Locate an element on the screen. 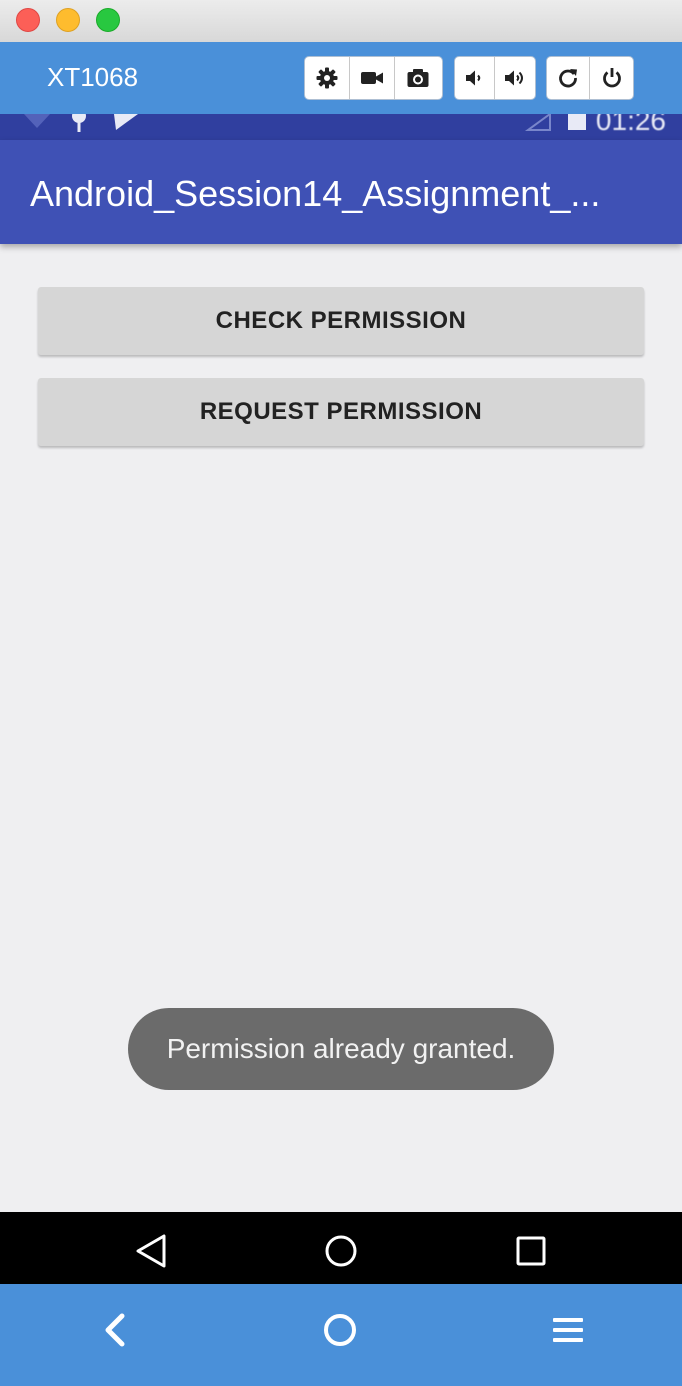 The image size is (682, 1386). settings-button is located at coordinates (327, 78).